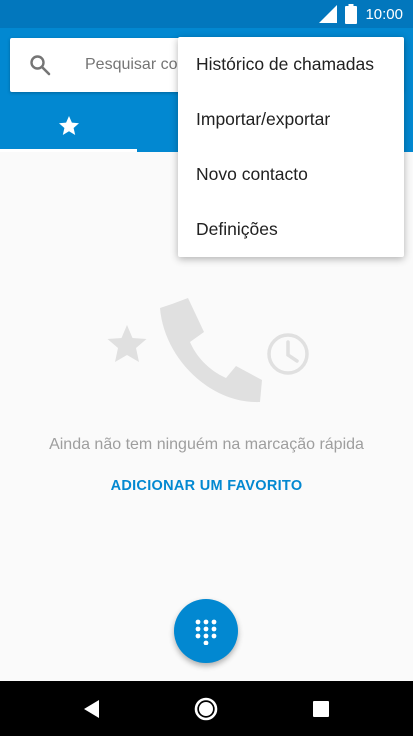 This screenshot has height=736, width=413. Describe the element at coordinates (321, 709) in the screenshot. I see `recents-icon` at that location.